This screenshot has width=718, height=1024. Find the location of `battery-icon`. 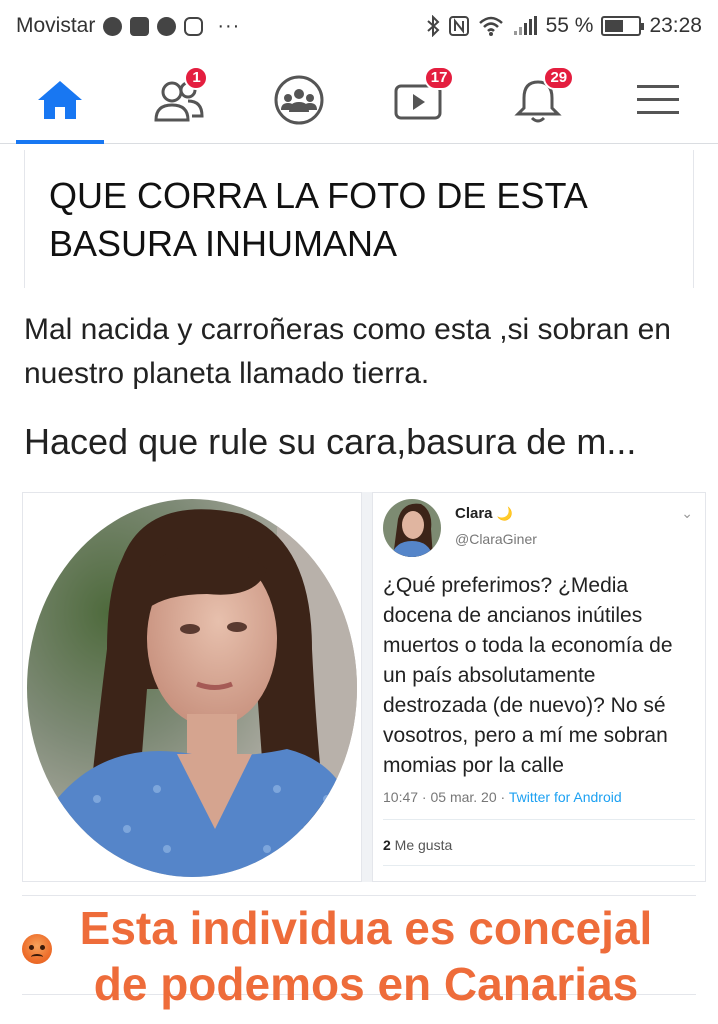

battery-icon is located at coordinates (623, 26).